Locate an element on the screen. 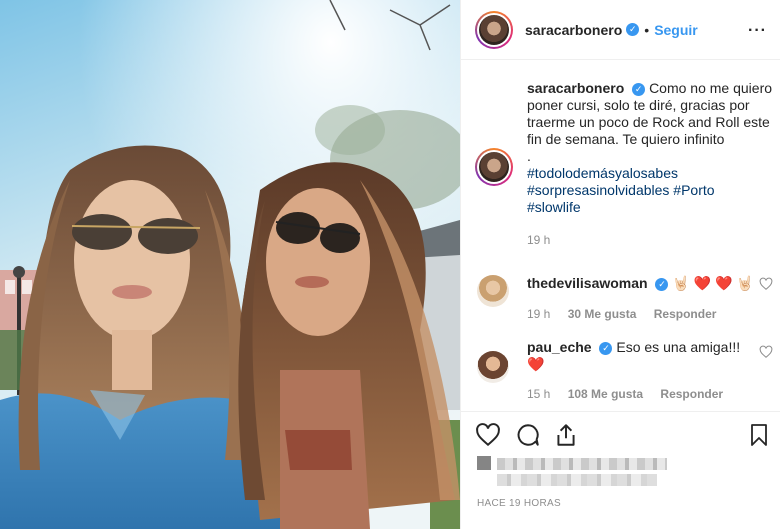 Image resolution: width=780 pixels, height=529 pixels. comment-meta: 19 h 30 Me gusta Responder is located at coordinates (640, 314).